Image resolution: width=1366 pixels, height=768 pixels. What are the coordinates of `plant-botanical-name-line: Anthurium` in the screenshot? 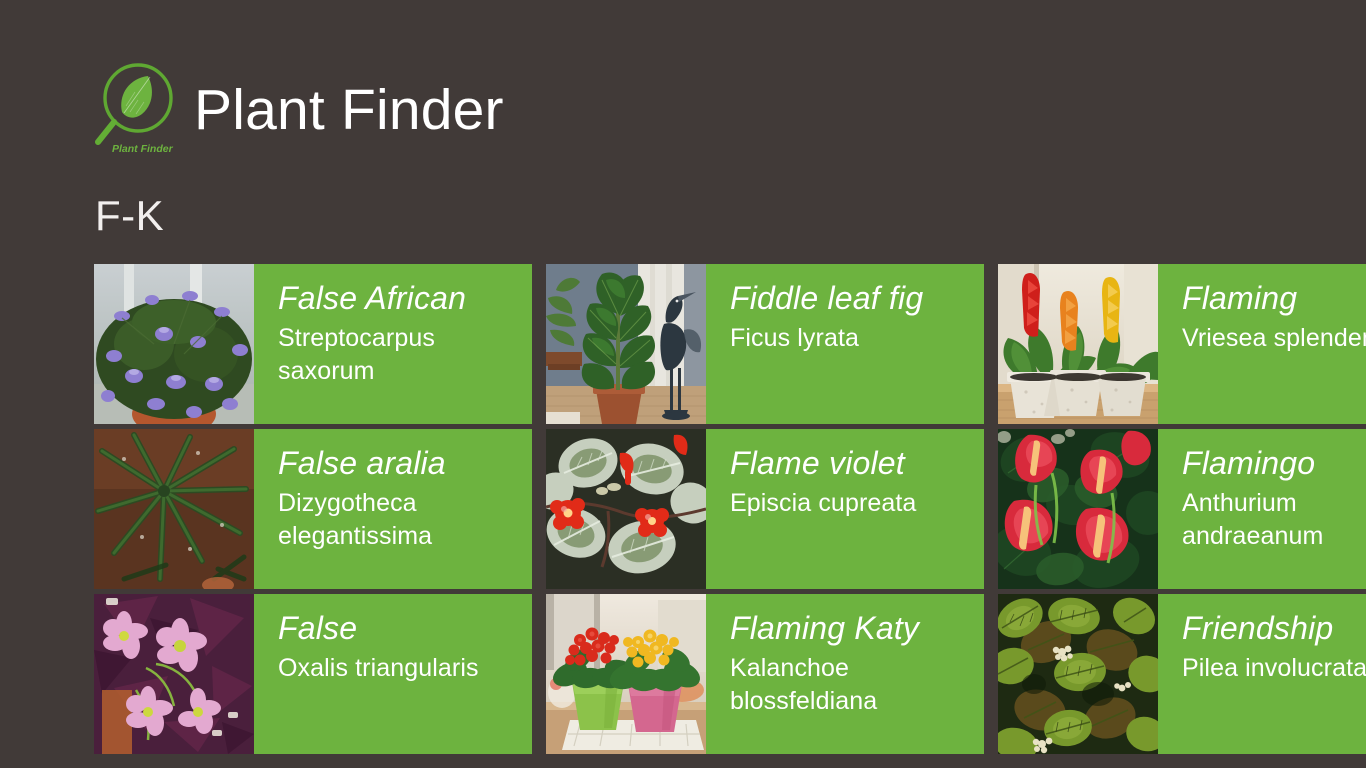 It's located at (1239, 503).